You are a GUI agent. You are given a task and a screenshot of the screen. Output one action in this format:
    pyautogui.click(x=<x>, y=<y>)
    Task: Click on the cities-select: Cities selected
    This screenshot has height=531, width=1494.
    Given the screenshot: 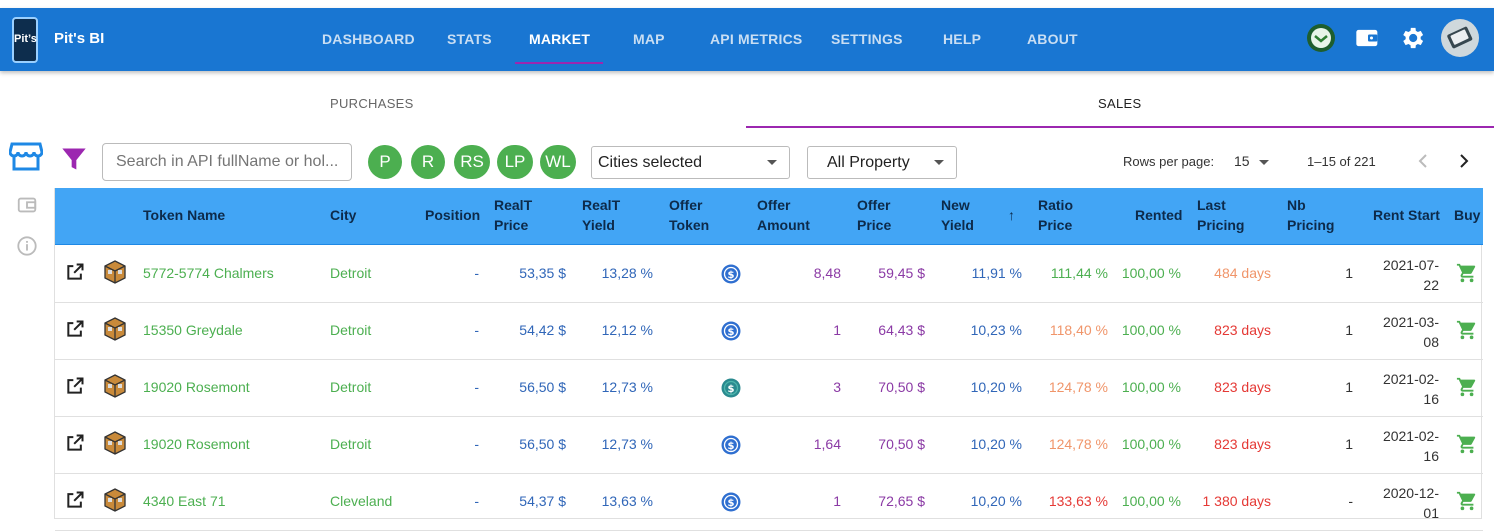 What is the action you would take?
    pyautogui.click(x=690, y=162)
    